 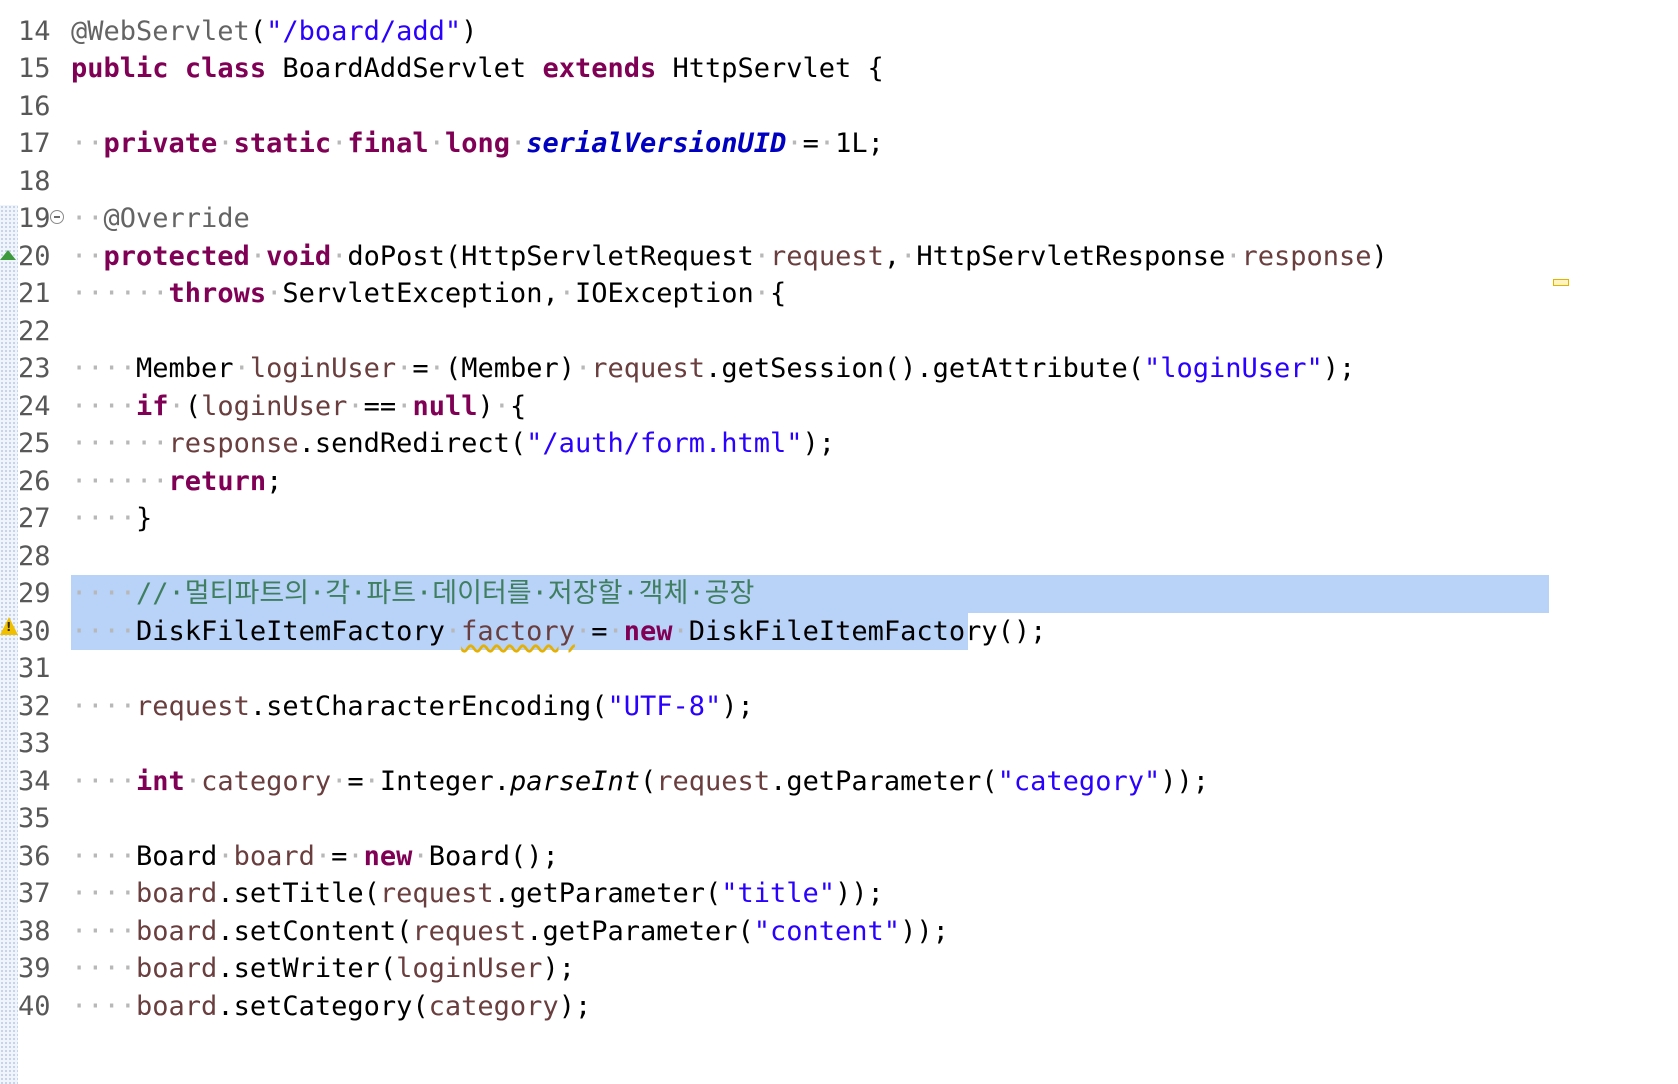 I want to click on code-token: .setCharacterEncoding(, so click(x=428, y=706).